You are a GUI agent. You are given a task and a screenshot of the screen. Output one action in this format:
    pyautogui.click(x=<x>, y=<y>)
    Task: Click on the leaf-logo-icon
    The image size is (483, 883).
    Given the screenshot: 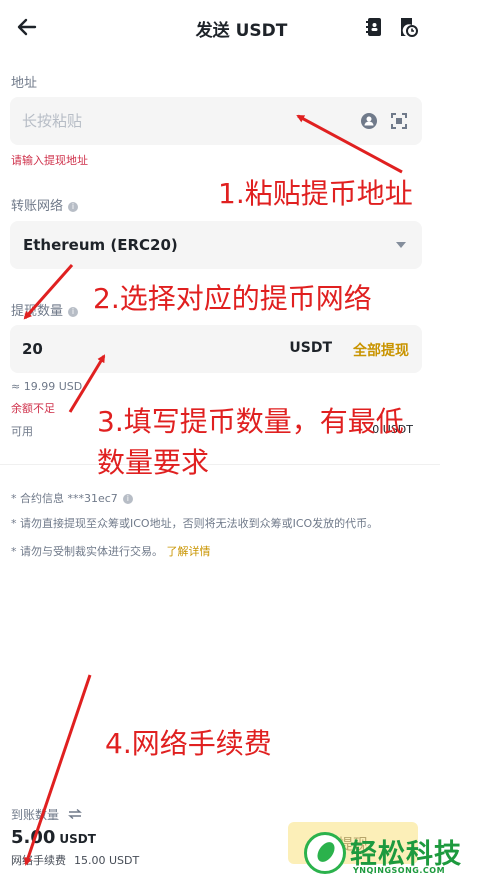 What is the action you would take?
    pyautogui.click(x=325, y=853)
    